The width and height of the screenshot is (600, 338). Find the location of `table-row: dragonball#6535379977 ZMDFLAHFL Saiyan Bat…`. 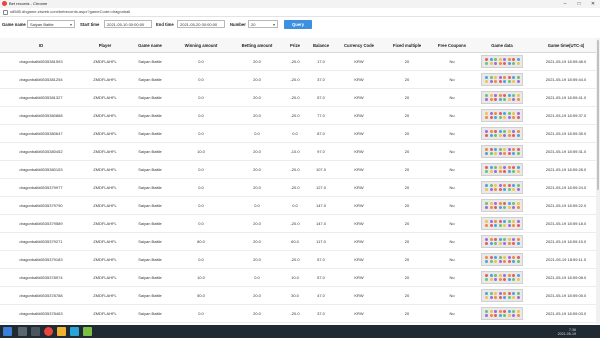

table-row: dragonball#6535379977 ZMDFLAHFL Saiyan Bat… is located at coordinates (300, 187).